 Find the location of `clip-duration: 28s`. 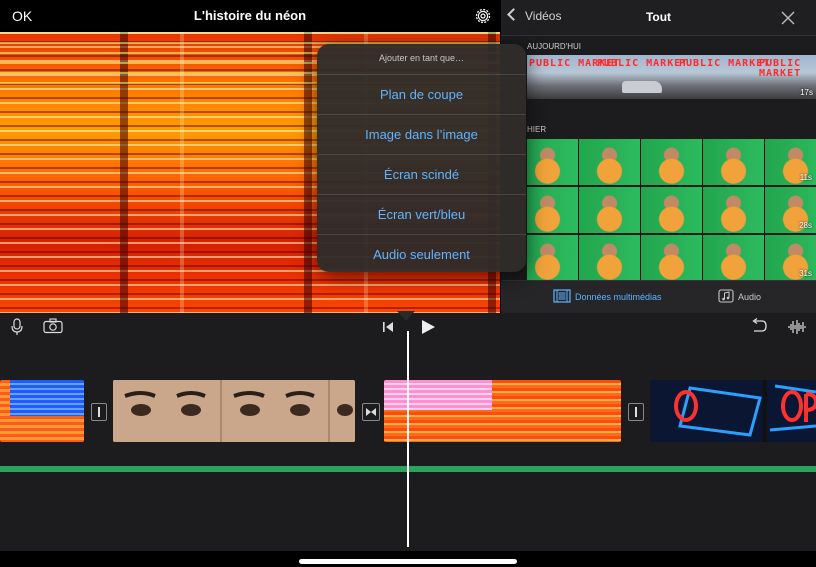

clip-duration: 28s is located at coordinates (805, 225).